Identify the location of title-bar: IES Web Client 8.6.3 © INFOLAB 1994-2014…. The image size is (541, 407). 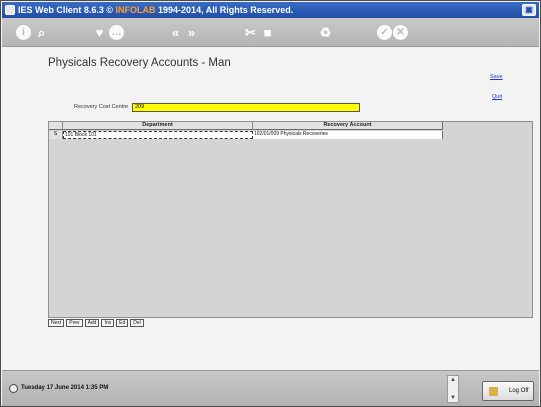
(270, 10).